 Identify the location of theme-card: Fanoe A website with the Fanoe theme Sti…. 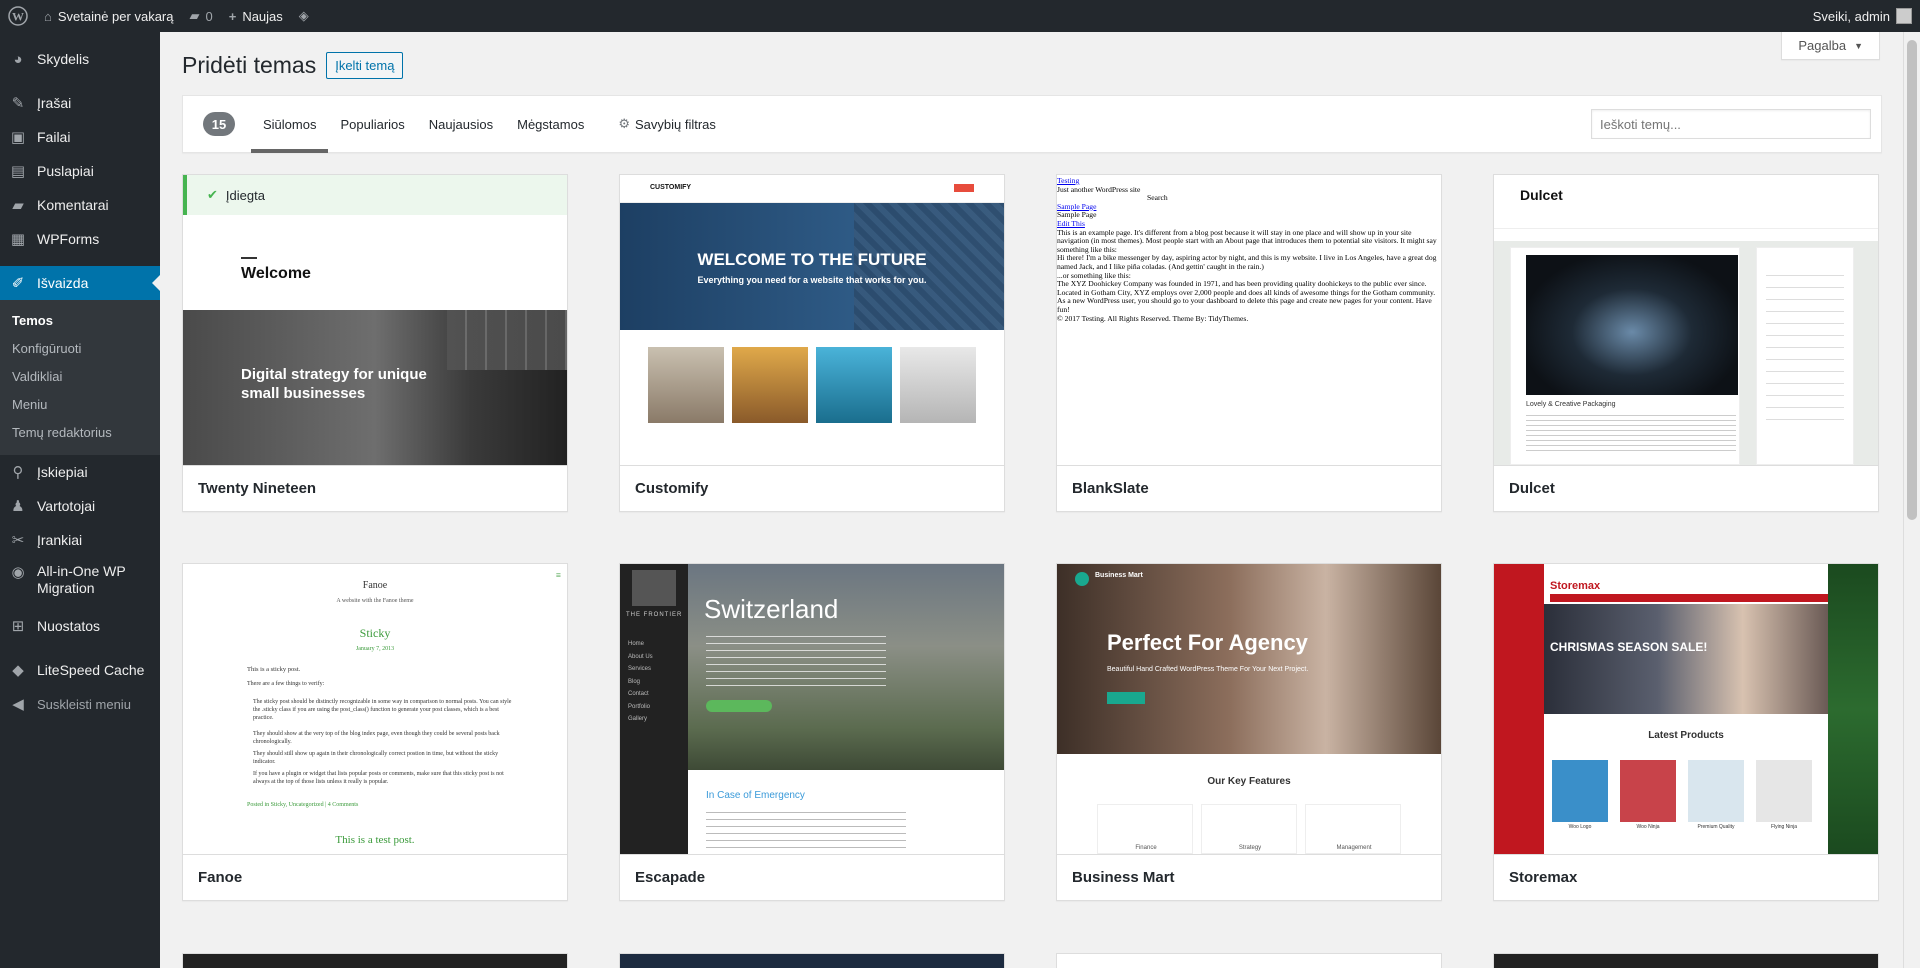
(375, 732).